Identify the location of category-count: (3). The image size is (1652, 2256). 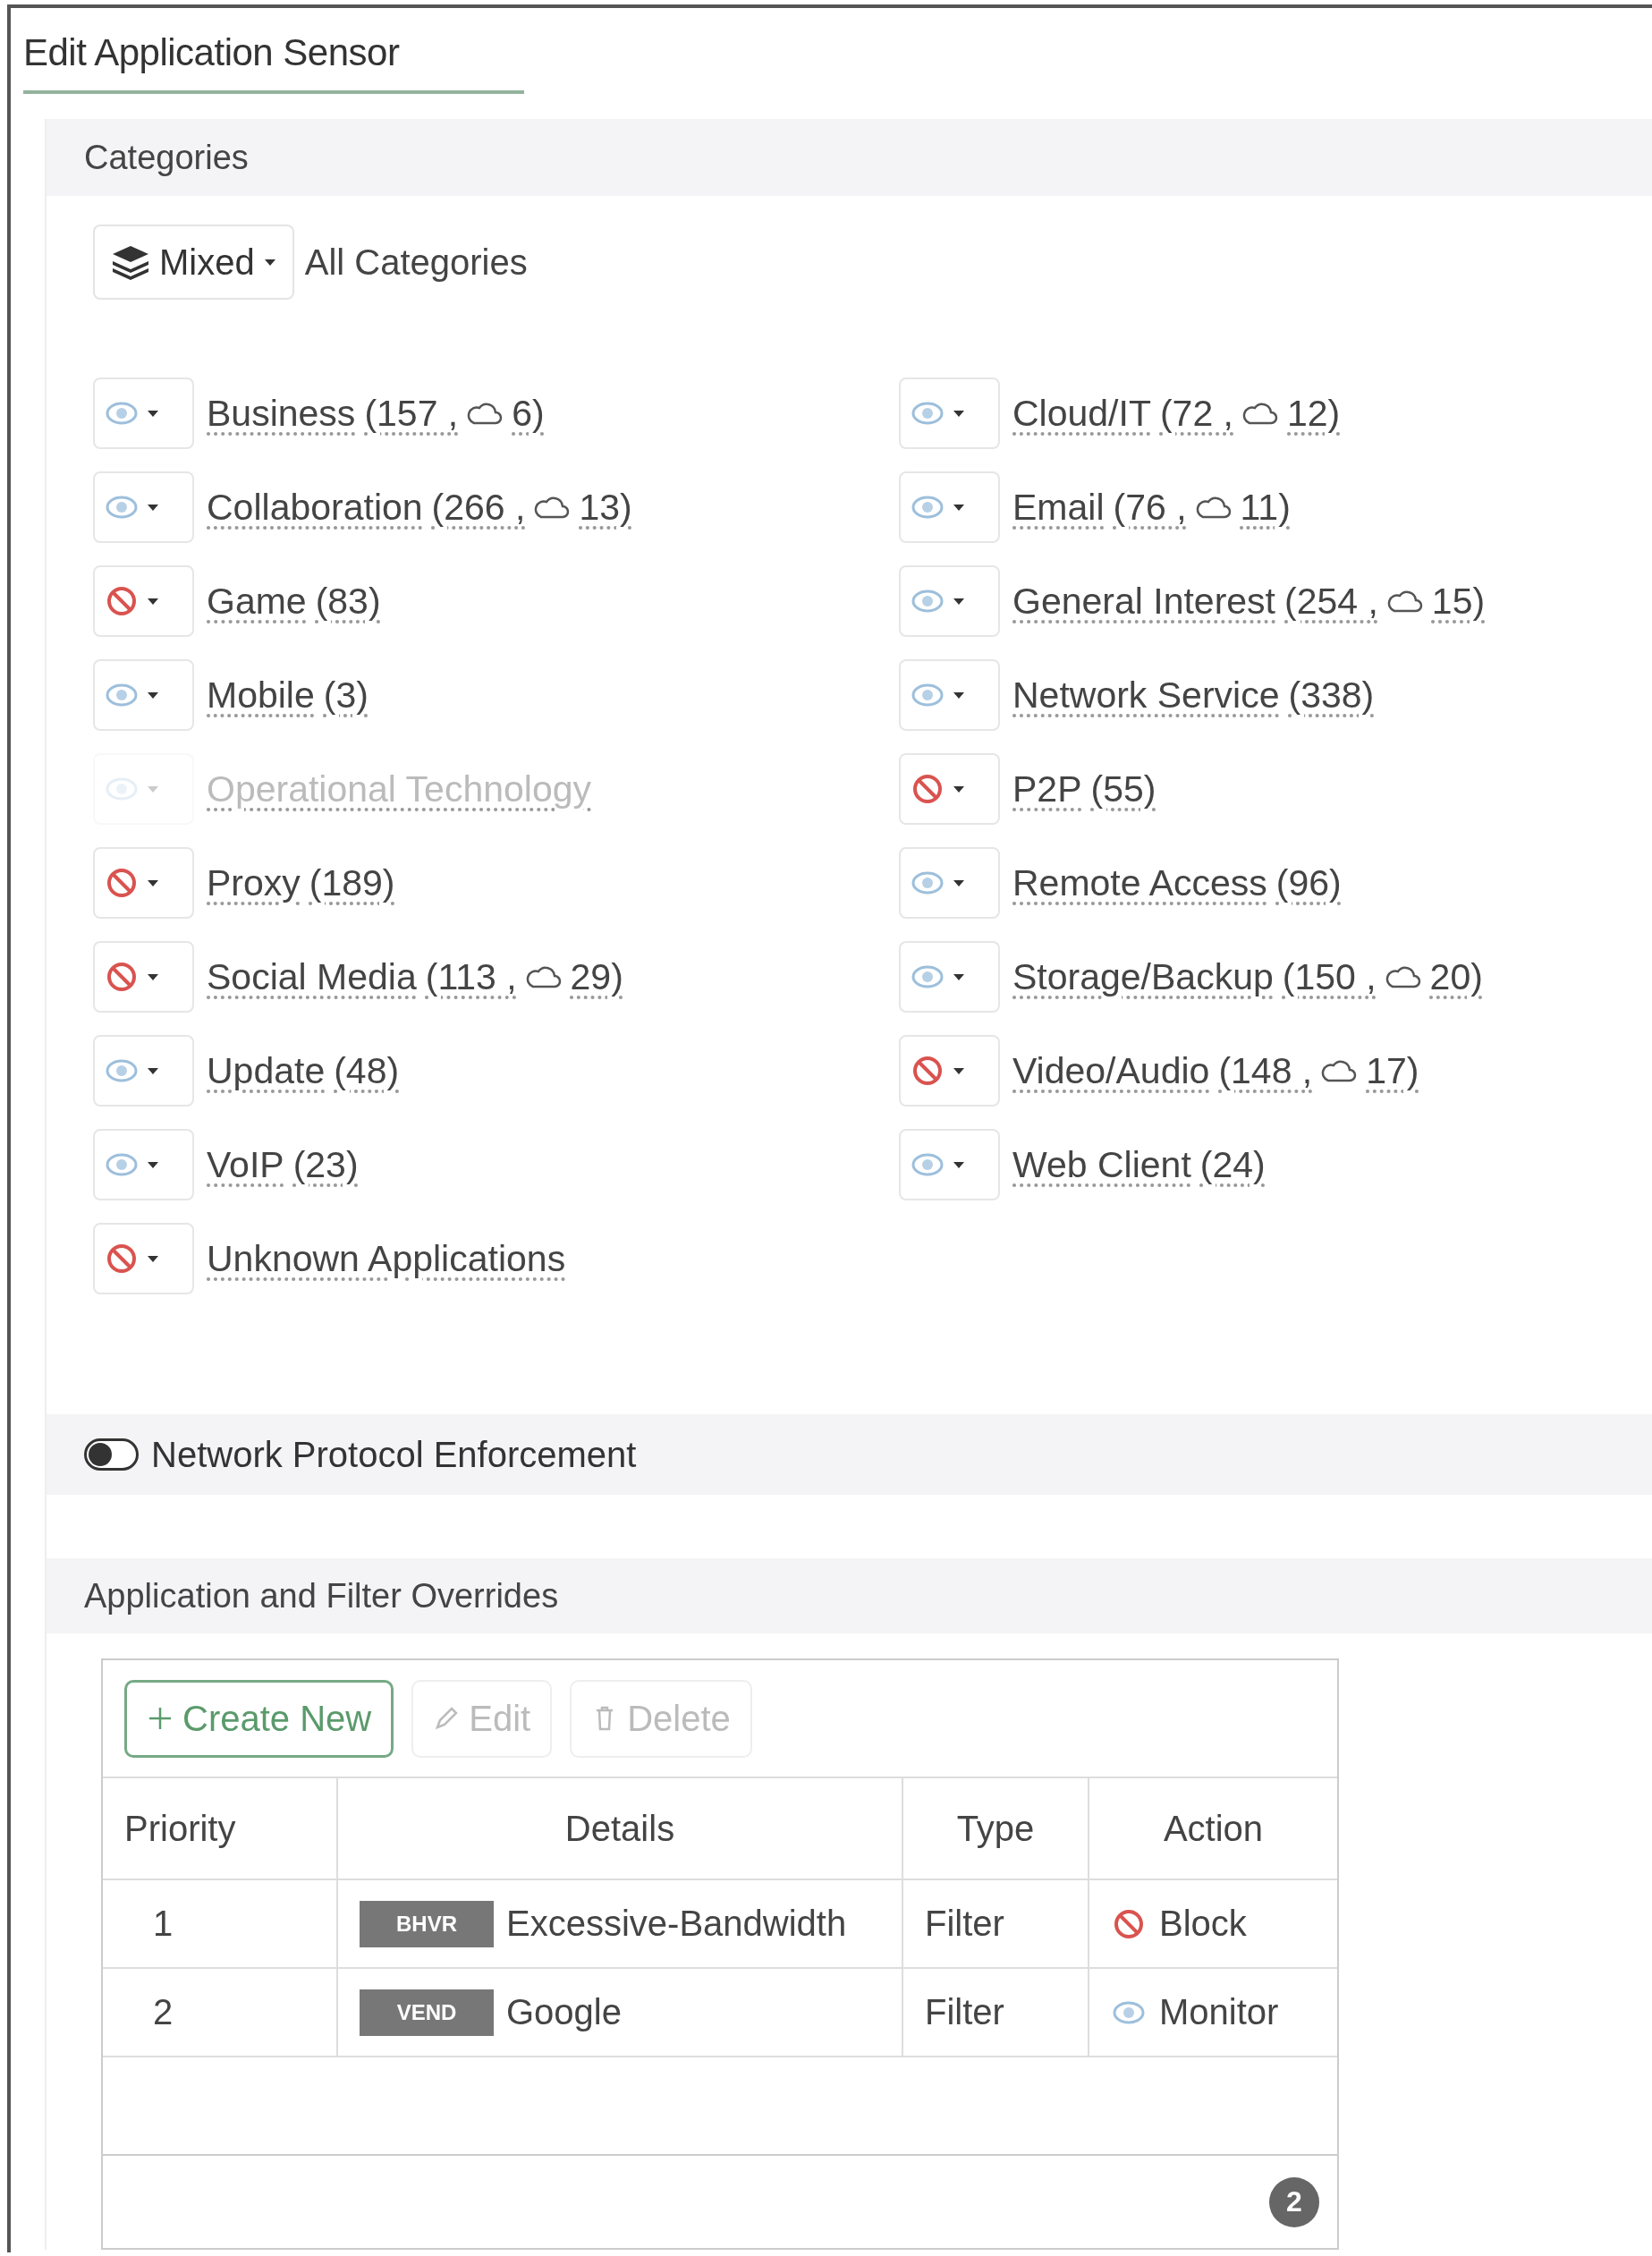
(346, 696).